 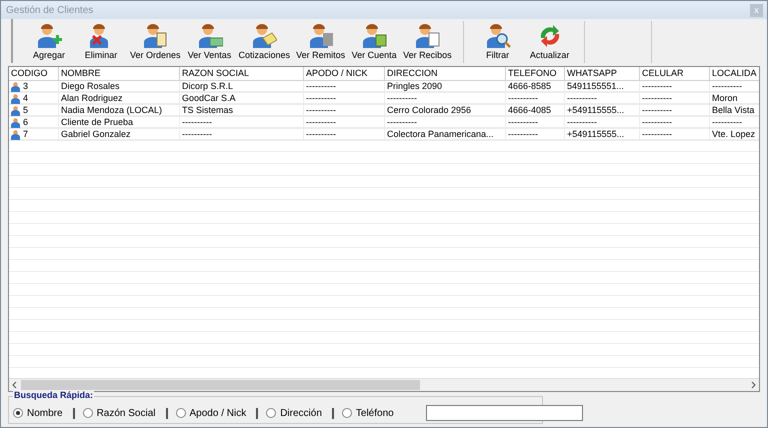 What do you see at coordinates (242, 98) in the screenshot?
I see `table-cell: GoodCar S.A` at bounding box center [242, 98].